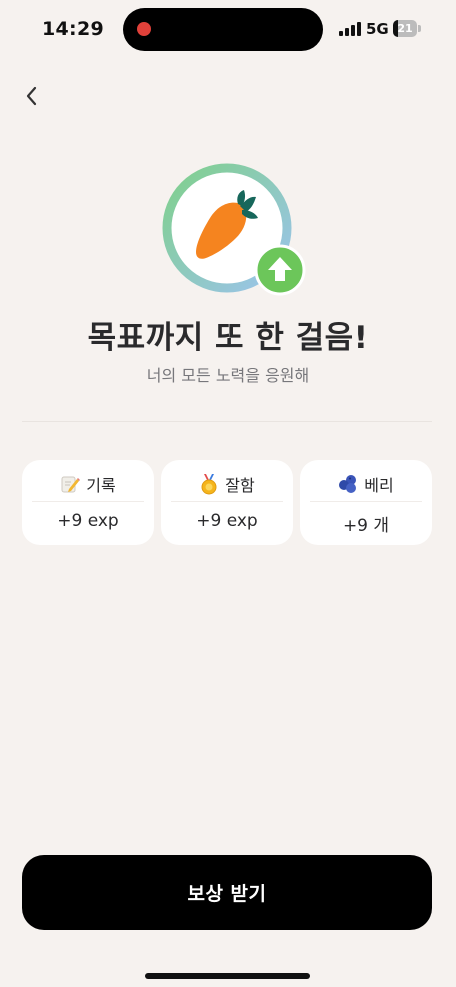  Describe the element at coordinates (366, 526) in the screenshot. I see `reward-value: +9 개` at that location.